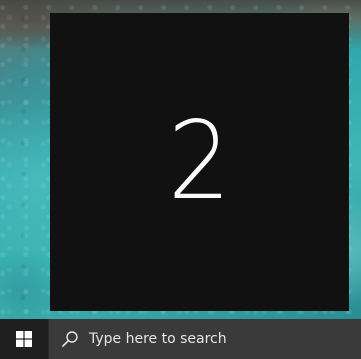 The width and height of the screenshot is (361, 359). What do you see at coordinates (70, 339) in the screenshot?
I see `search-icon` at bounding box center [70, 339].